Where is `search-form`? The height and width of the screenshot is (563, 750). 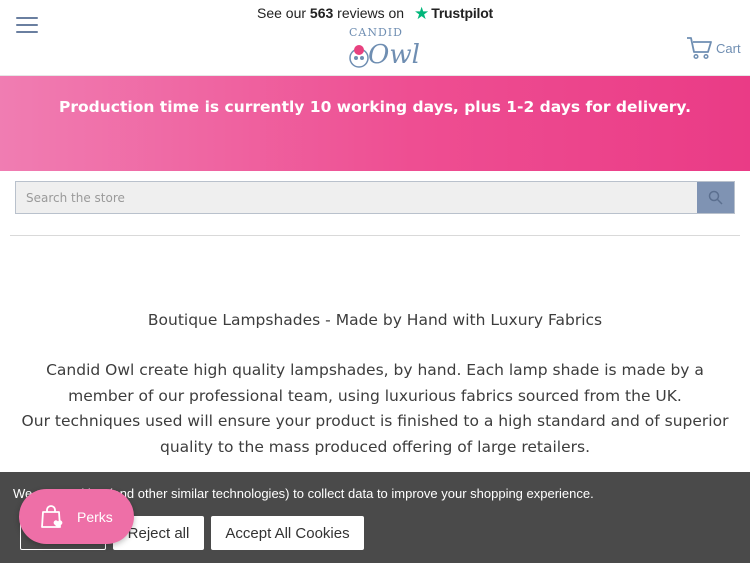 search-form is located at coordinates (375, 197).